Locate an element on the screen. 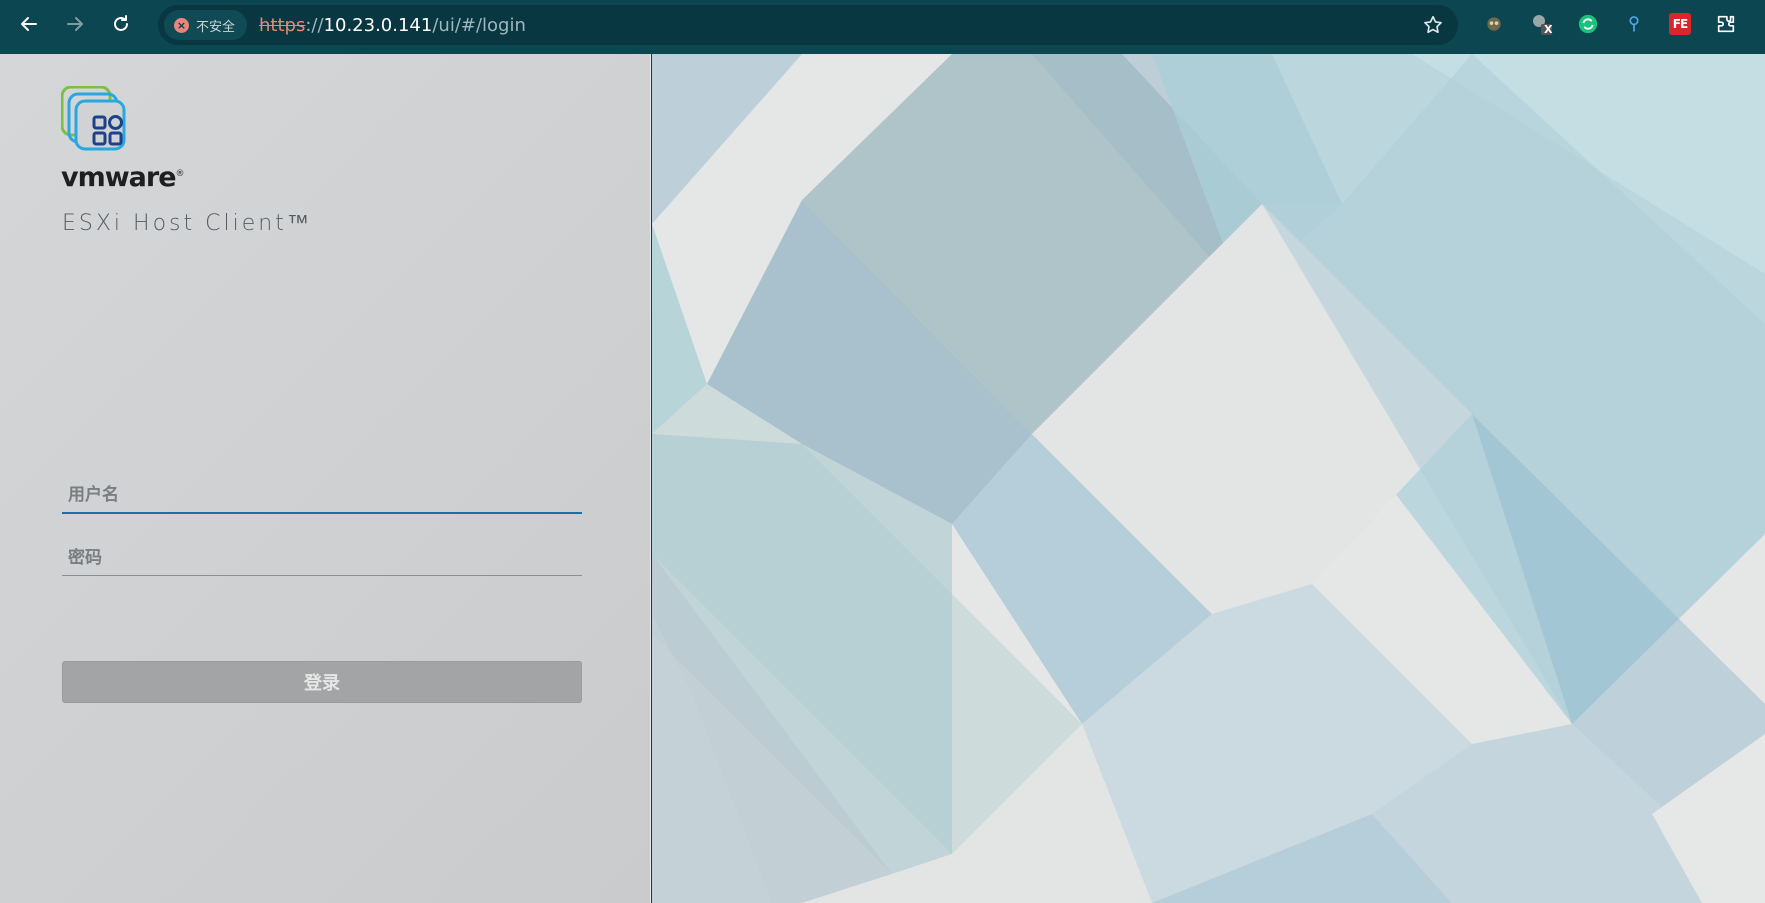 This screenshot has width=1765, height=903. vmware-wordmark: vmware® is located at coordinates (123, 177).